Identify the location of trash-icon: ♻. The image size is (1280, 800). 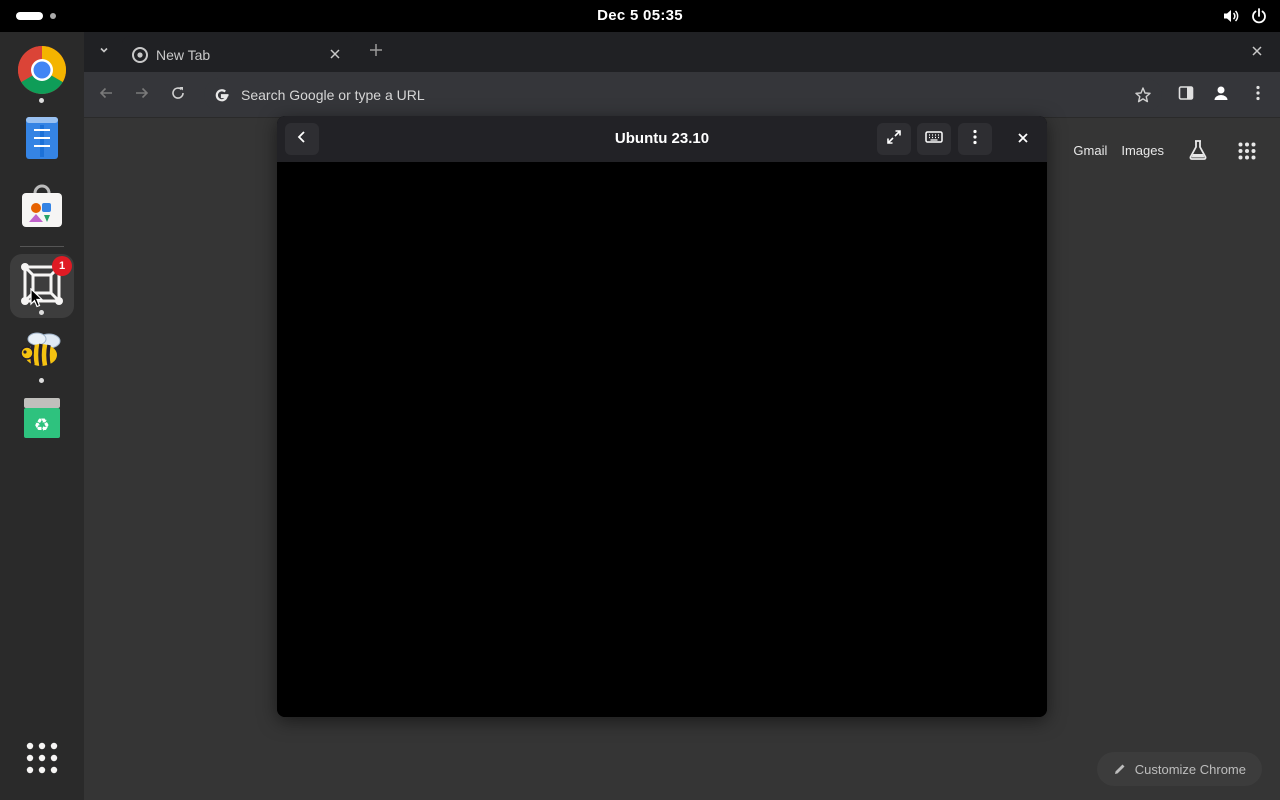
(42, 420).